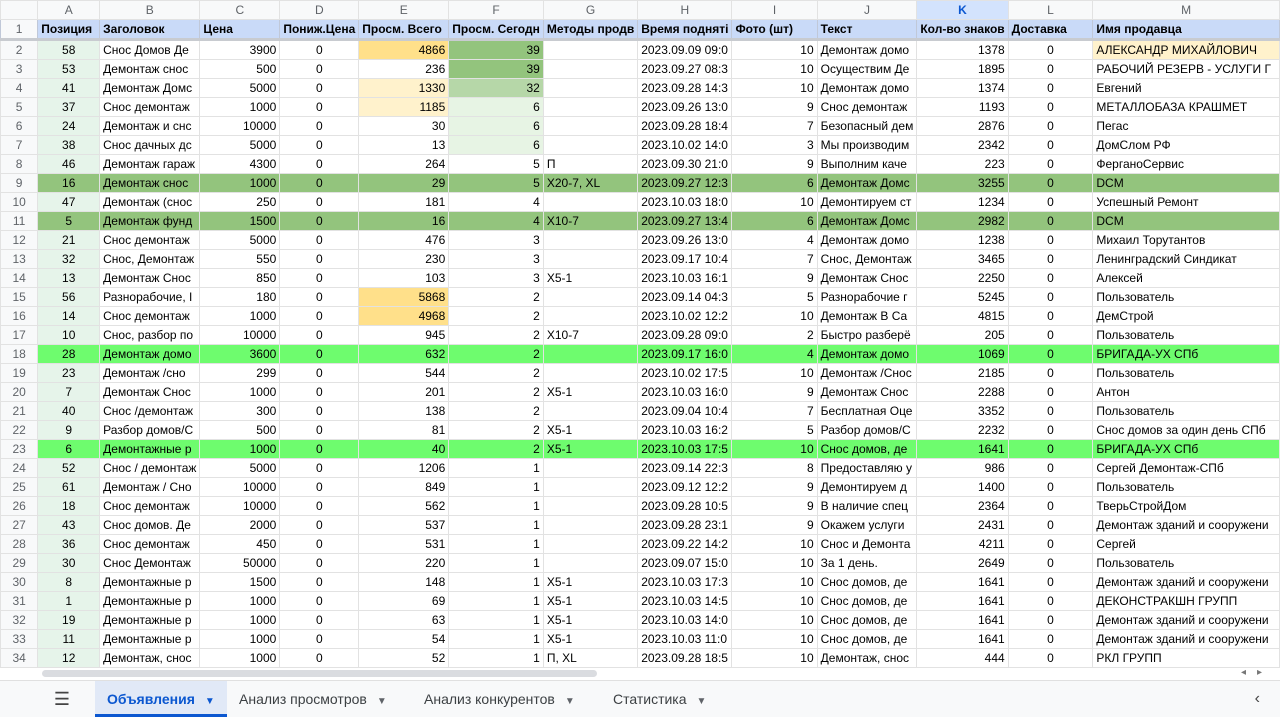 Image resolution: width=1280 pixels, height=720 pixels. Describe the element at coordinates (319, 10) in the screenshot. I see `column-header-d: D` at that location.